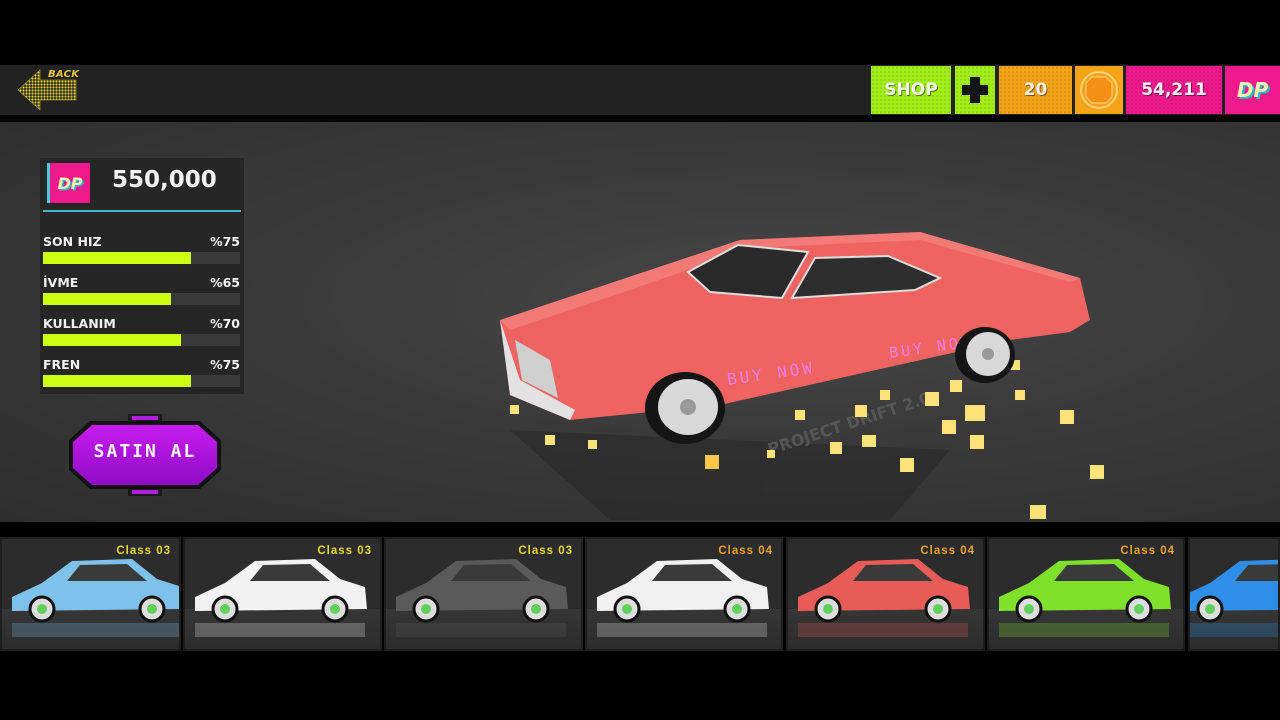  Describe the element at coordinates (985, 355) in the screenshot. I see `wheel-rear` at that location.